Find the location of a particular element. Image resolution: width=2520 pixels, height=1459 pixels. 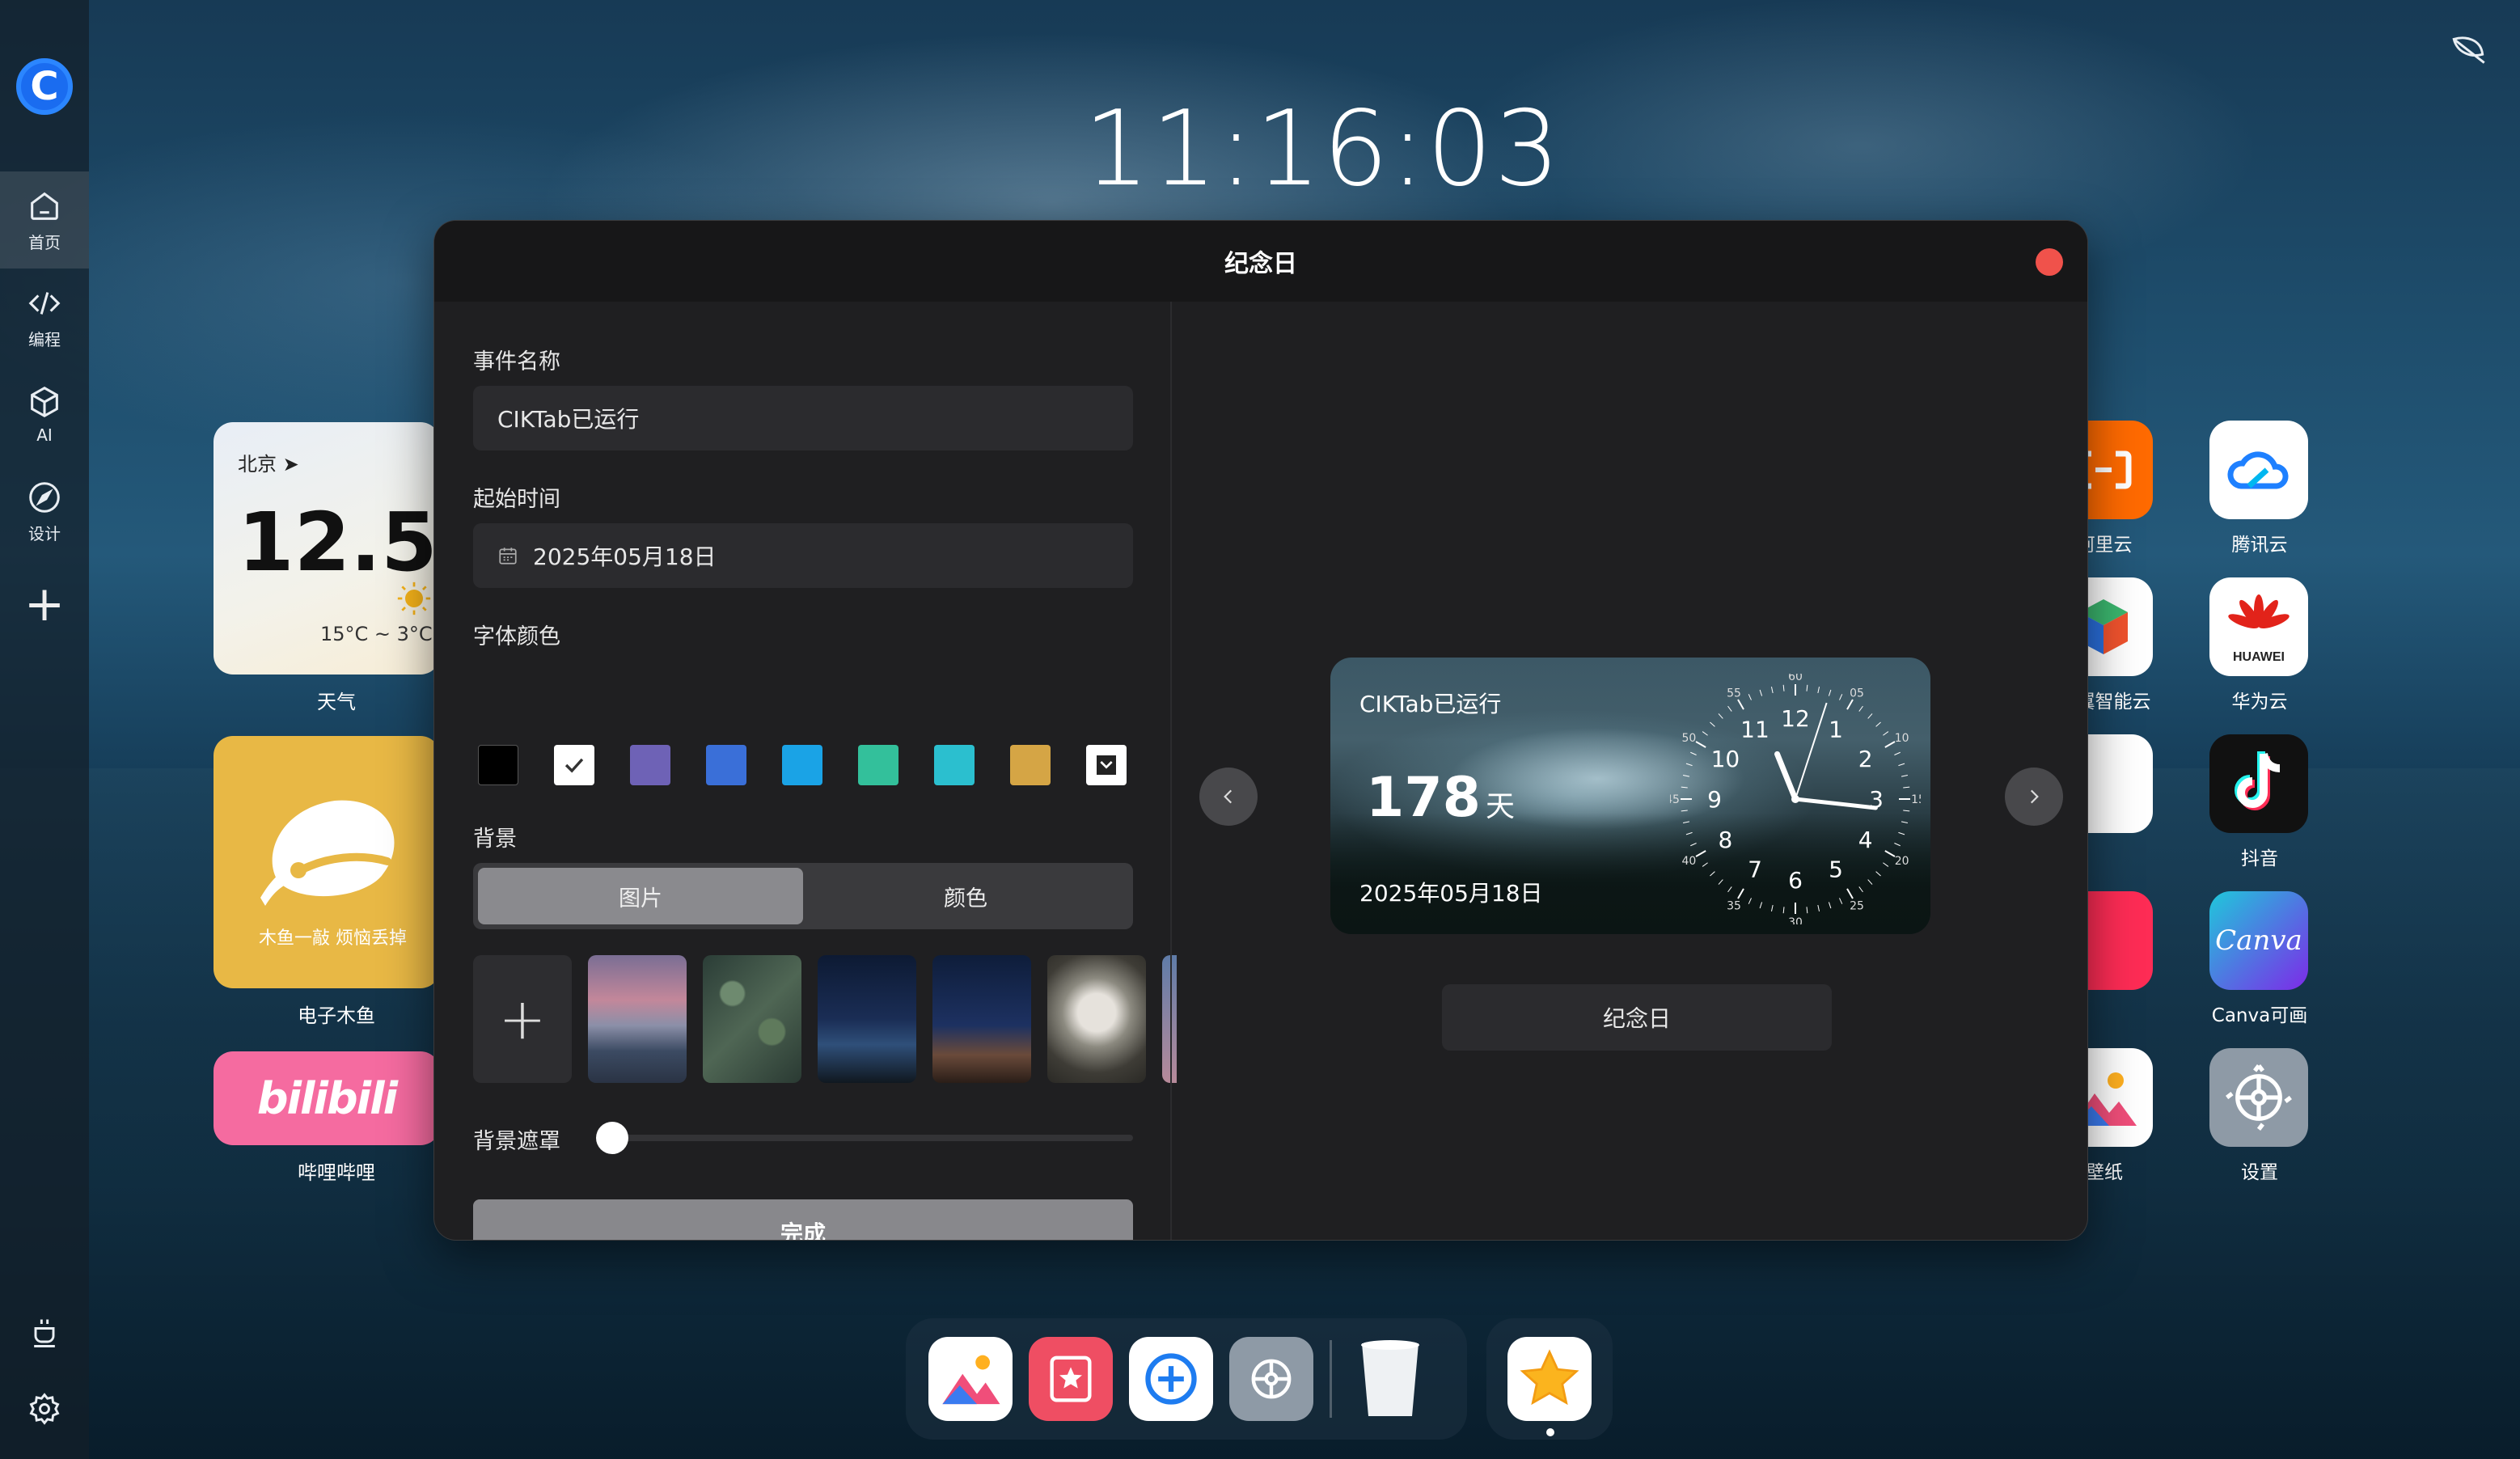

swatch-black is located at coordinates (498, 765).